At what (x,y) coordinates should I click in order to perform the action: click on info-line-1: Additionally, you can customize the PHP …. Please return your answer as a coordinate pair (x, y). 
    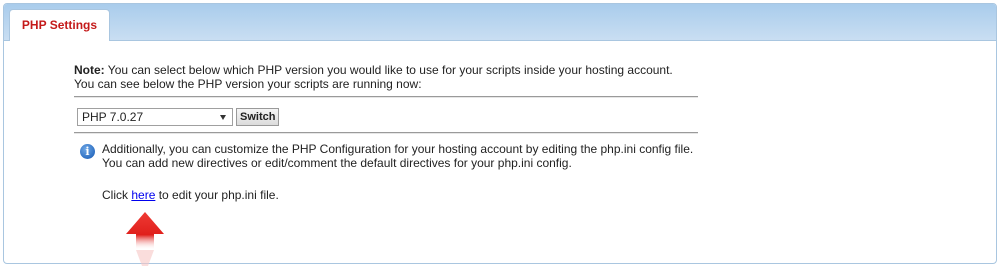
    Looking at the image, I should click on (398, 149).